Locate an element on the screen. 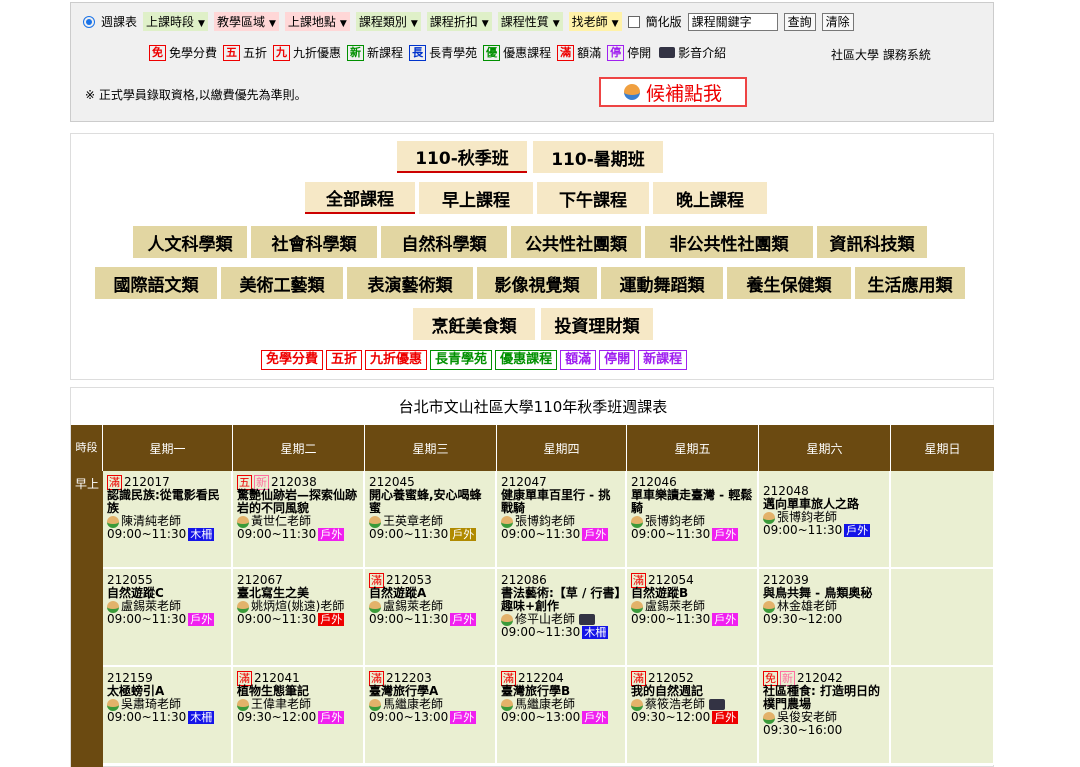  schedule-cell: 212067 臺北寫生之美 姚炳煊(姚遠)老師 09:00~11:30 戶外 is located at coordinates (299, 618).